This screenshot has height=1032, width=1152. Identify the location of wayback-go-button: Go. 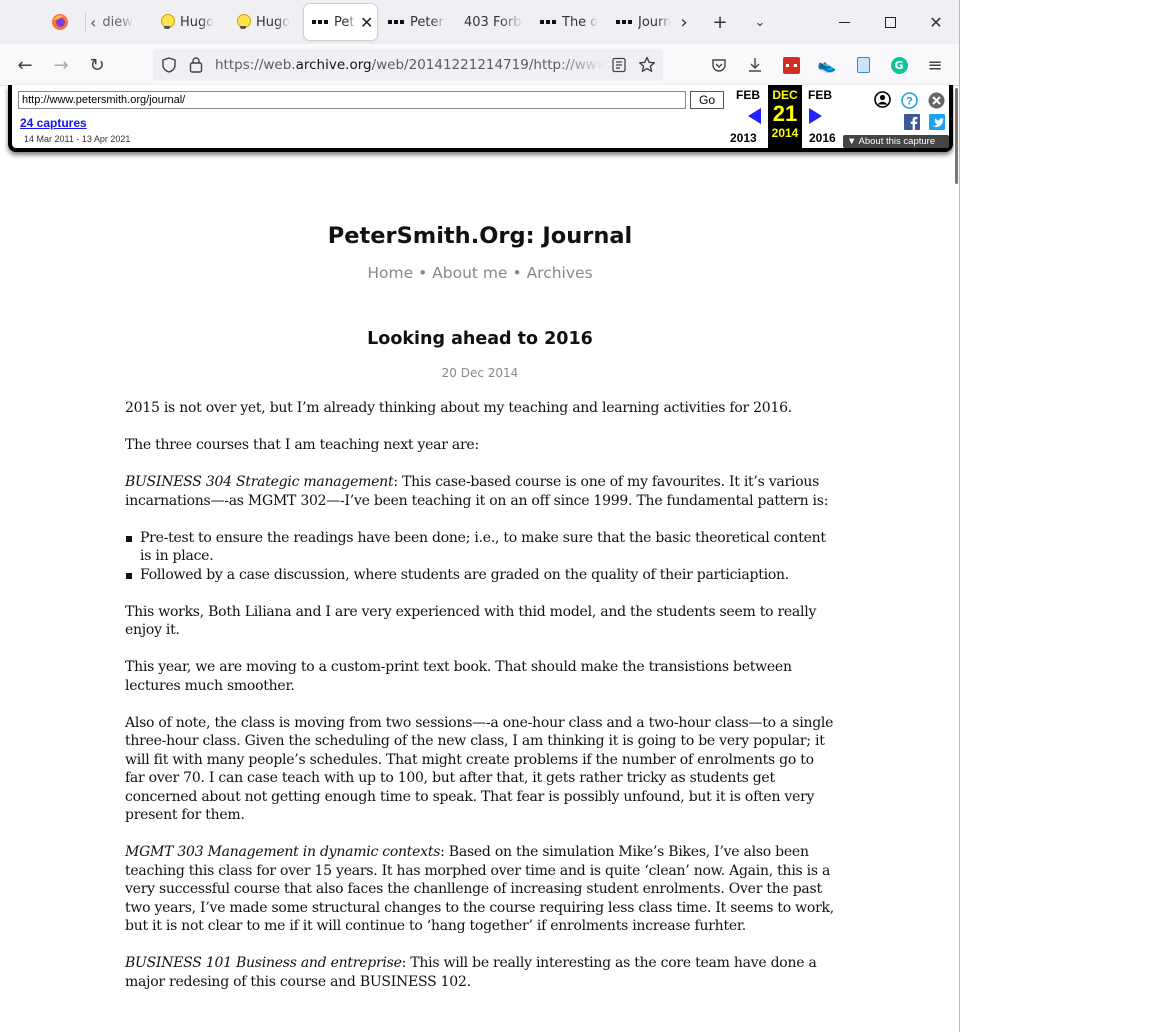
(707, 100).